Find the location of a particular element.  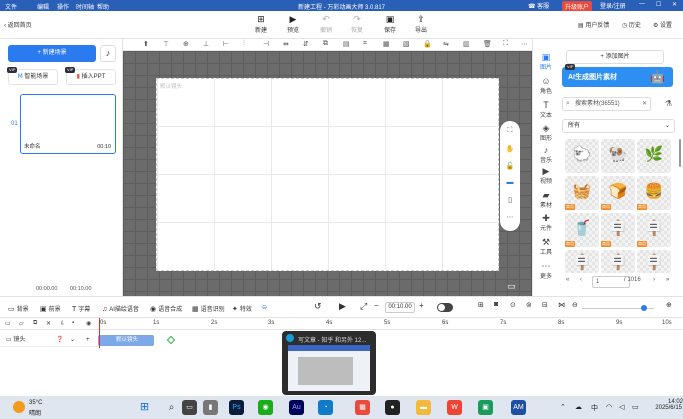

insert-ppt-button: VIP ▮ 插入PPT is located at coordinates (90, 76).